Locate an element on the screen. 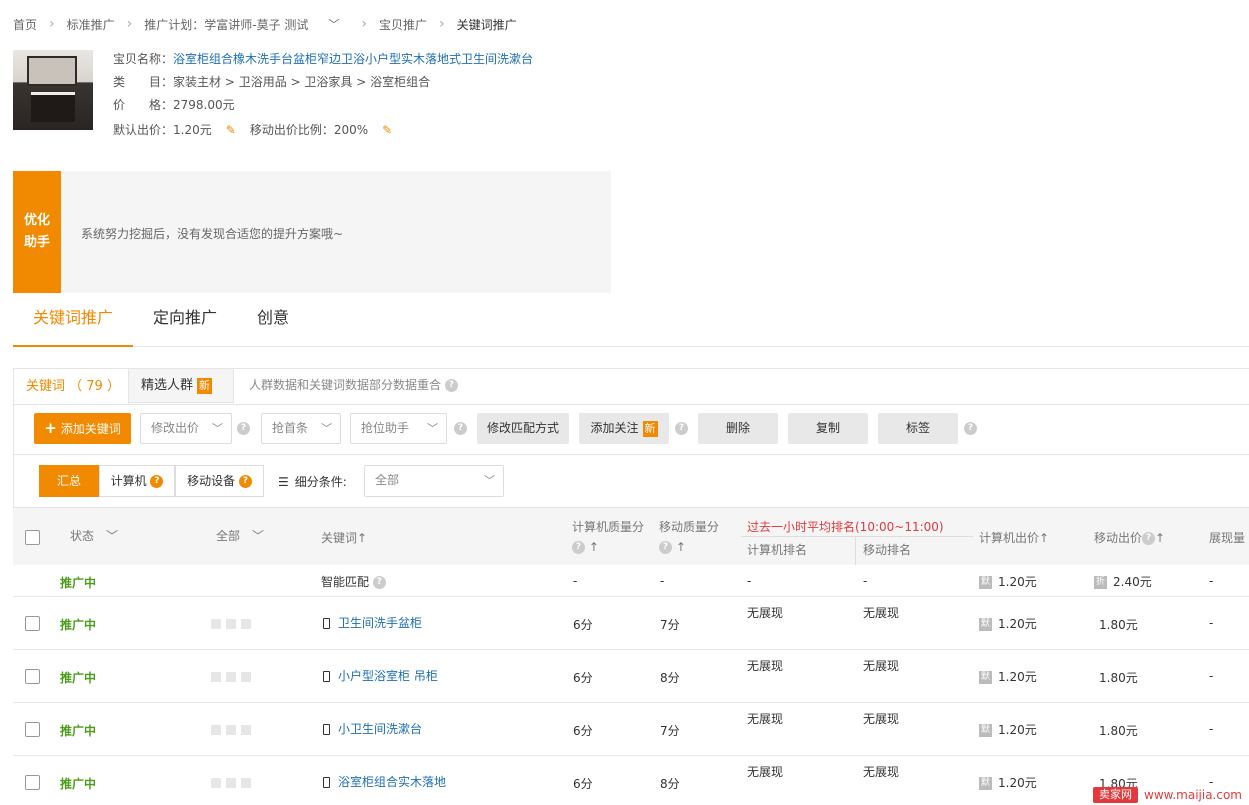  keyword-cell: 小卫生间洗漱台 is located at coordinates (372, 728).